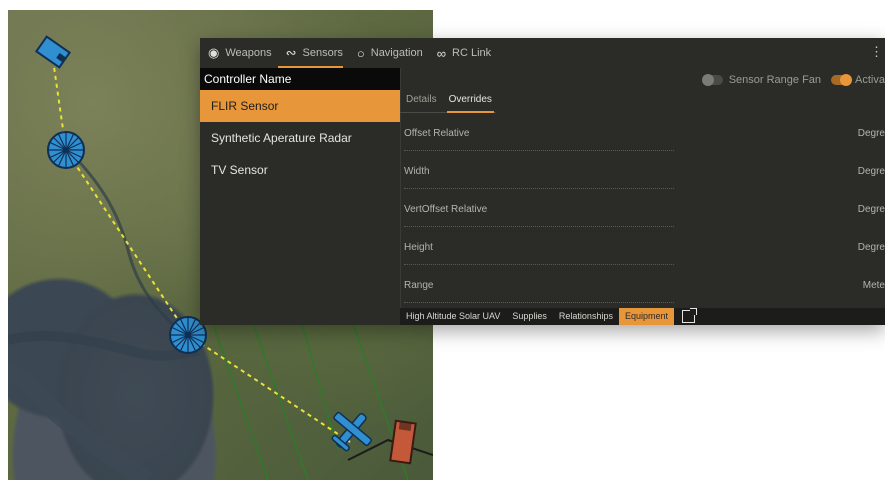 This screenshot has width=885, height=480. I want to click on ground-unit-icon, so click(53, 52).